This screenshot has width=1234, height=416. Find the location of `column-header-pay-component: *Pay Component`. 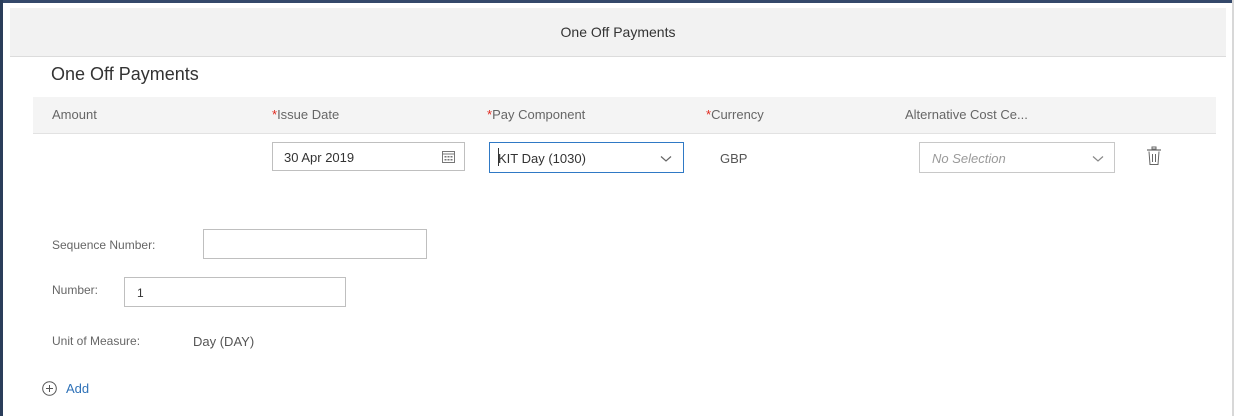

column-header-pay-component: *Pay Component is located at coordinates (536, 114).